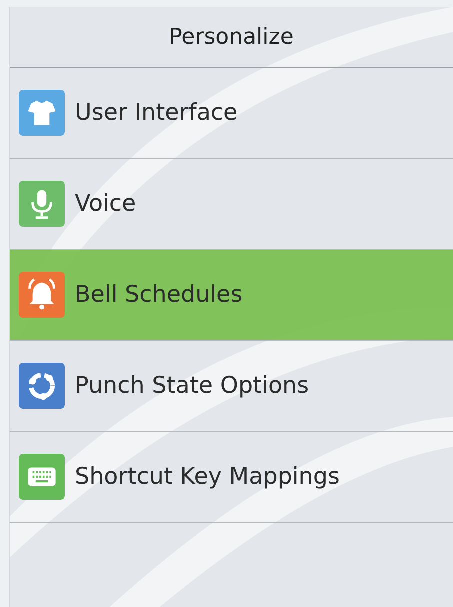 This screenshot has height=607, width=453. What do you see at coordinates (42, 204) in the screenshot?
I see `microphone-icon` at bounding box center [42, 204].